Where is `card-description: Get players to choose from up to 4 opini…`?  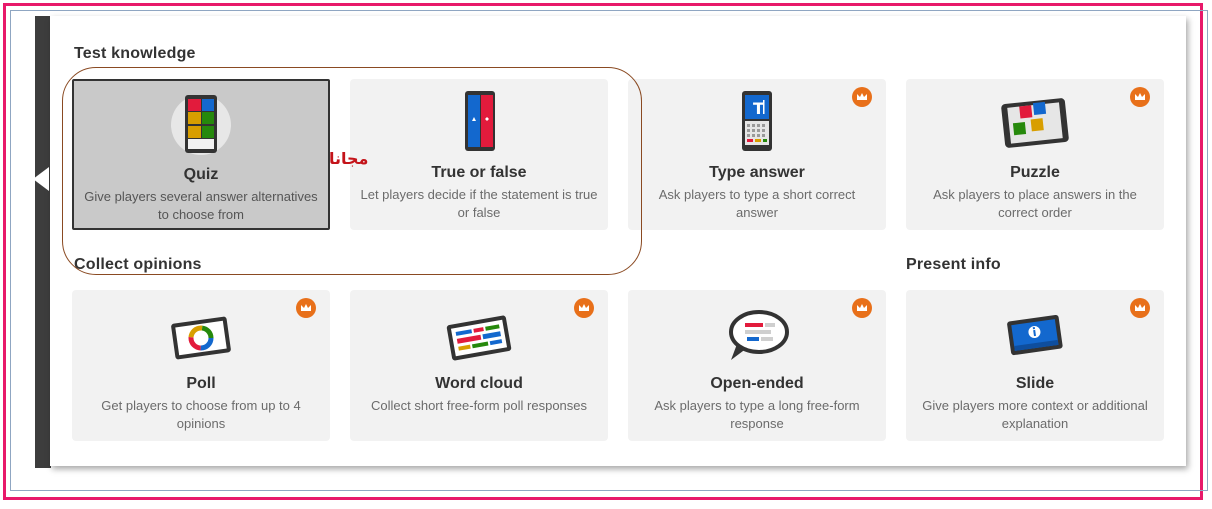 card-description: Get players to choose from up to 4 opini… is located at coordinates (201, 414).